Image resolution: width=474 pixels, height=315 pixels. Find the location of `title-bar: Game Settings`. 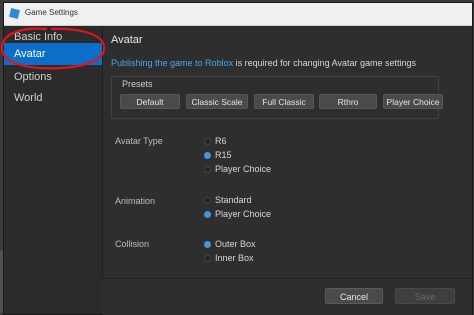

title-bar: Game Settings is located at coordinates (238, 14).